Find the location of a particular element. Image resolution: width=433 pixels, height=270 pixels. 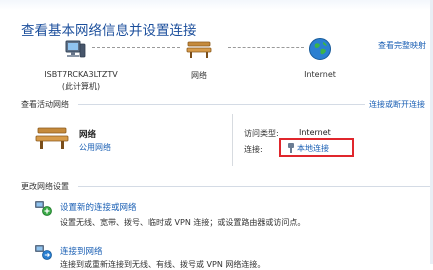

globe-icon is located at coordinates (320, 49).